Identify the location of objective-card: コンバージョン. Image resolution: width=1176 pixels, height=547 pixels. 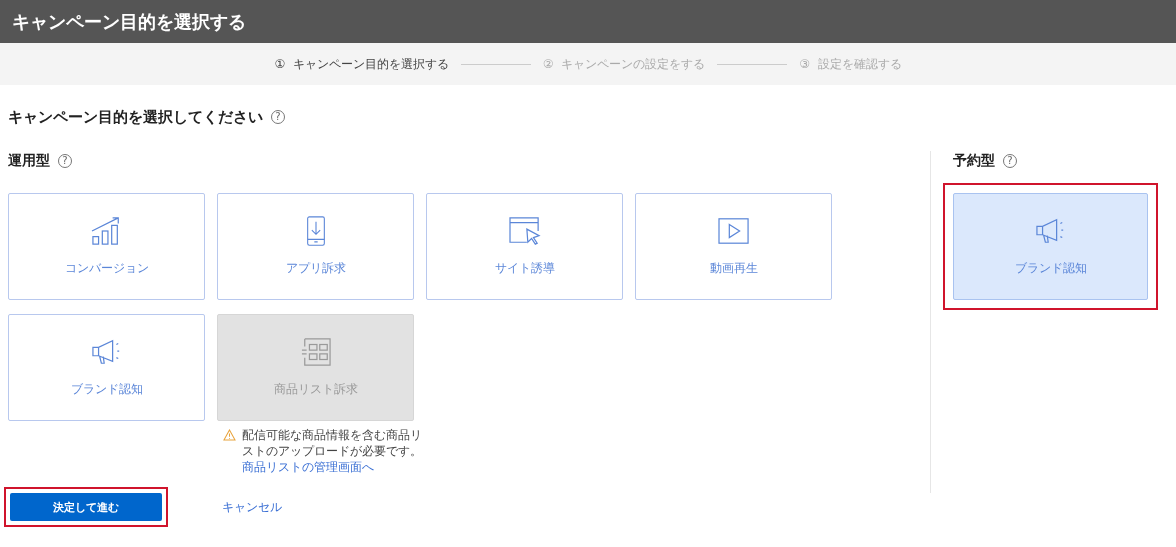
(106, 246).